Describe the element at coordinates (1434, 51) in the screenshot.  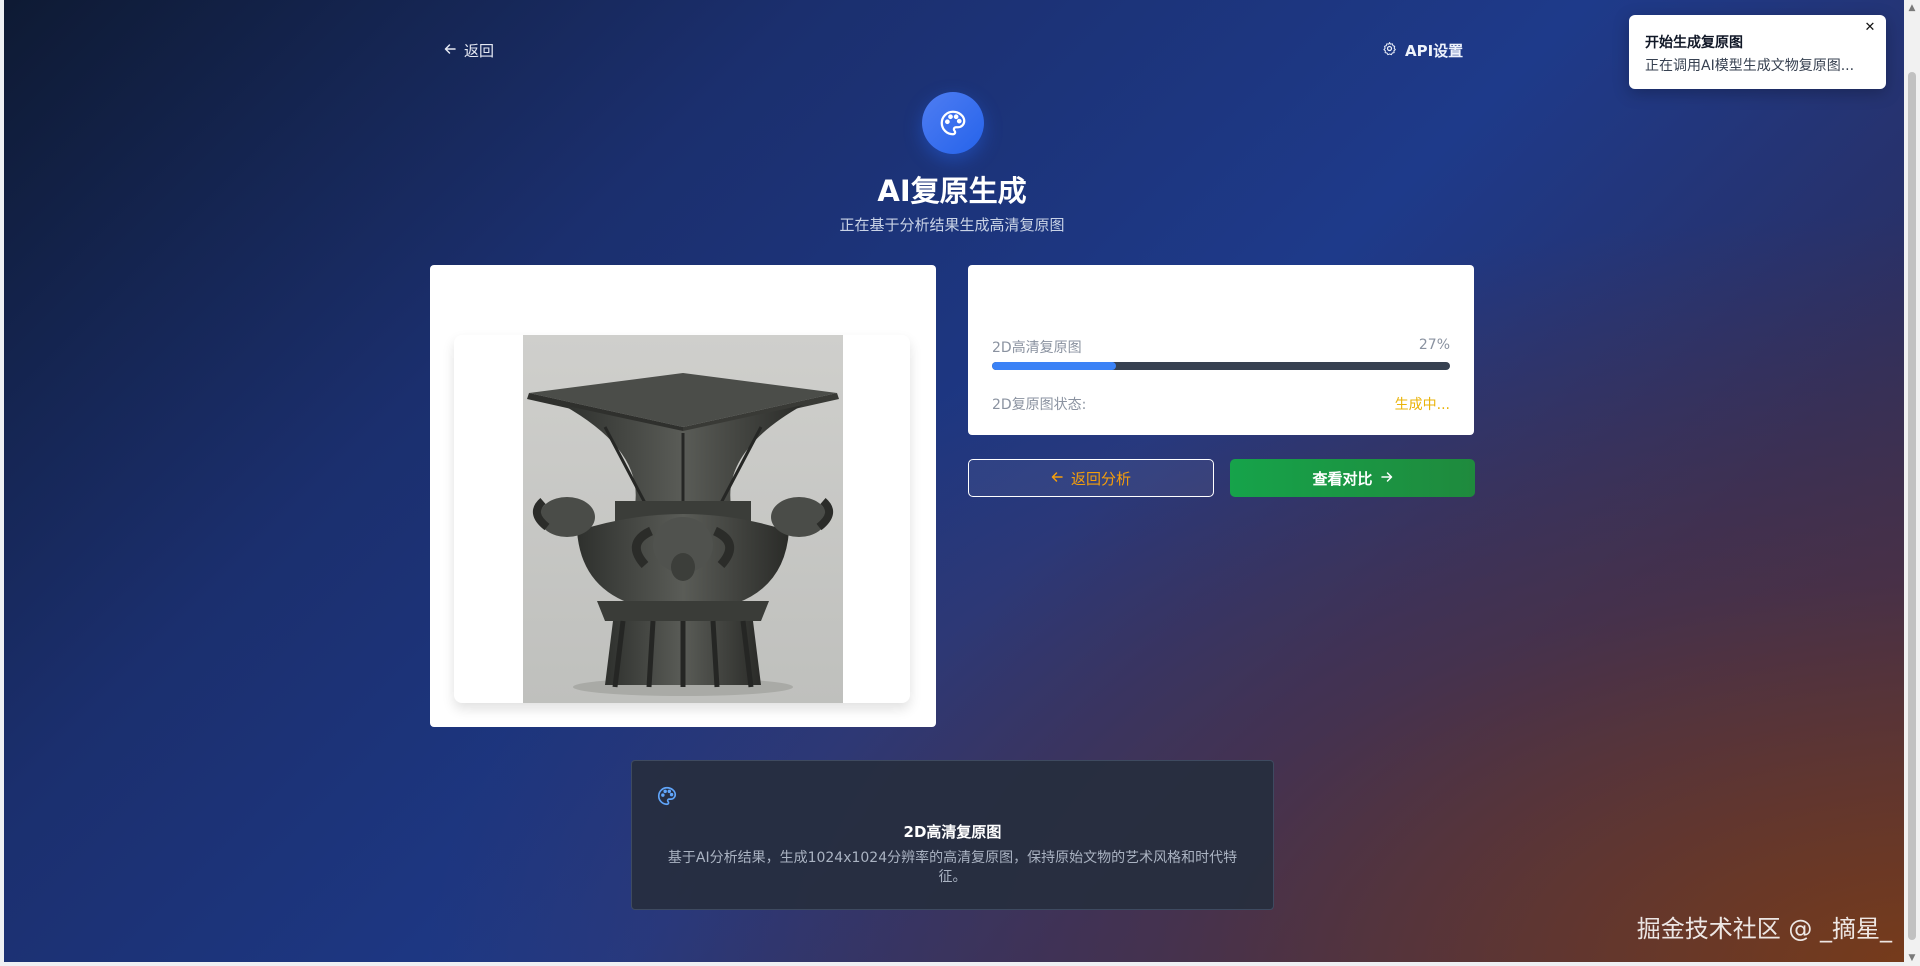
I see `api-settings-label: API设置` at that location.